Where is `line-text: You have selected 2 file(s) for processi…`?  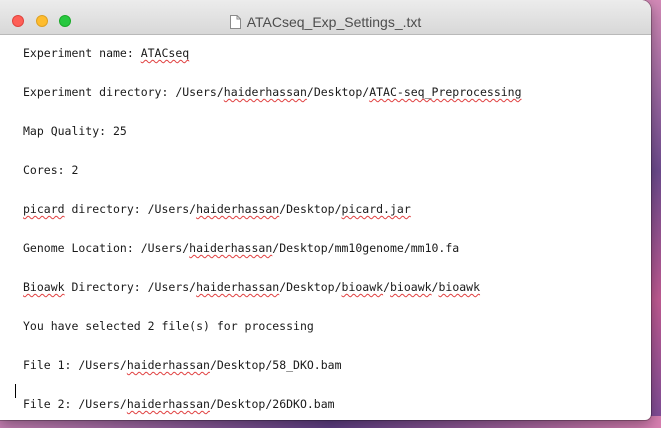
line-text: You have selected 2 file(s) for processi… is located at coordinates (168, 326).